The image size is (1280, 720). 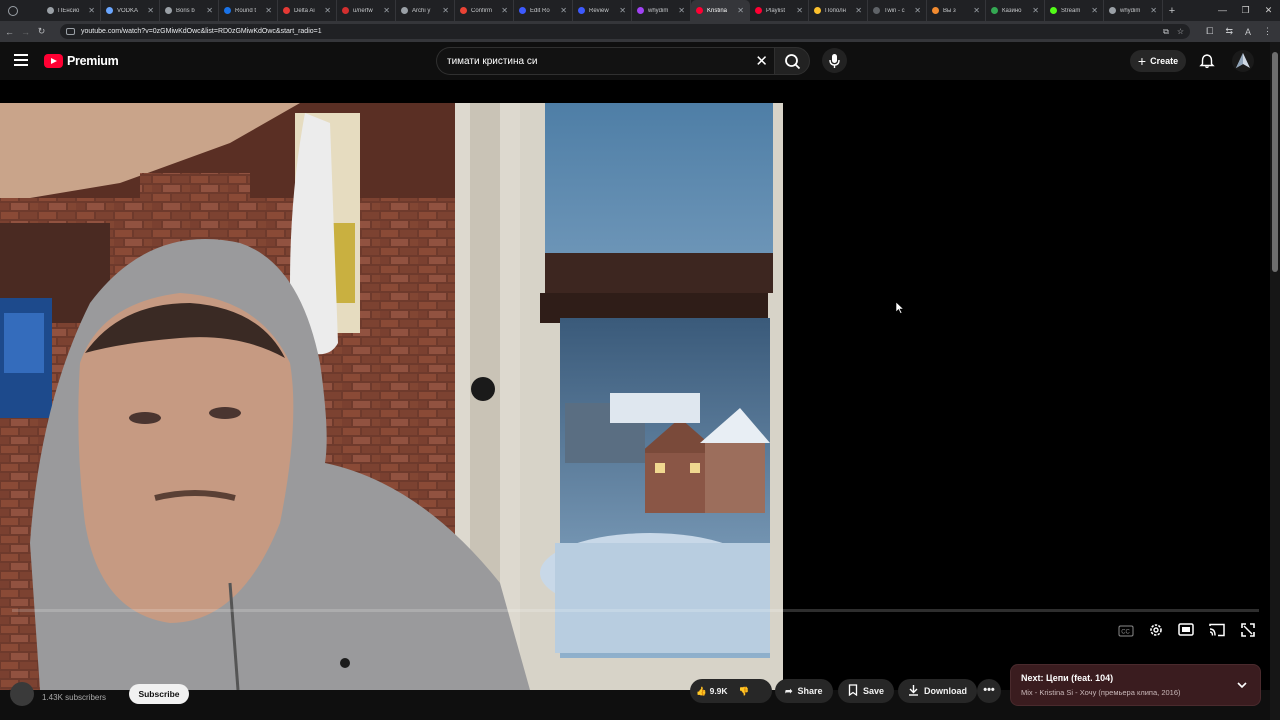 What do you see at coordinates (1209, 31) in the screenshot?
I see `extensions-icon: ⧠` at bounding box center [1209, 31].